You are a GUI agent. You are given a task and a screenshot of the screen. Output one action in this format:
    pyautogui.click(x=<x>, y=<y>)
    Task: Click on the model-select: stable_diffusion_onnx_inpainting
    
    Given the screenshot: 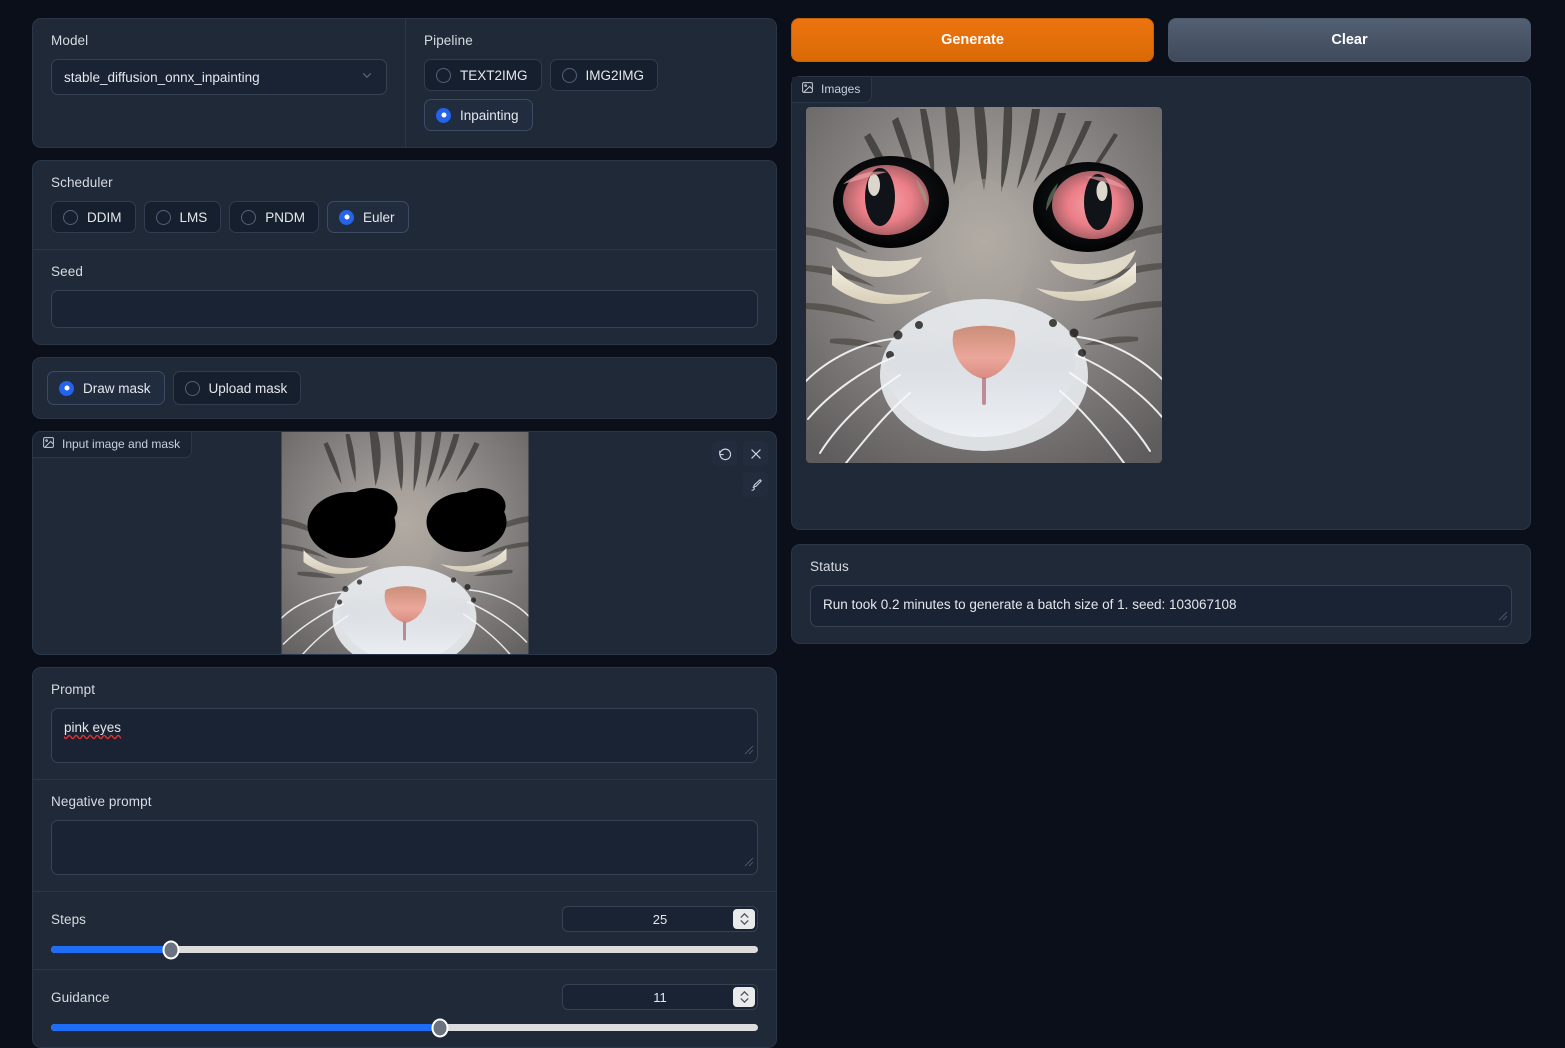 What is the action you would take?
    pyautogui.click(x=219, y=77)
    